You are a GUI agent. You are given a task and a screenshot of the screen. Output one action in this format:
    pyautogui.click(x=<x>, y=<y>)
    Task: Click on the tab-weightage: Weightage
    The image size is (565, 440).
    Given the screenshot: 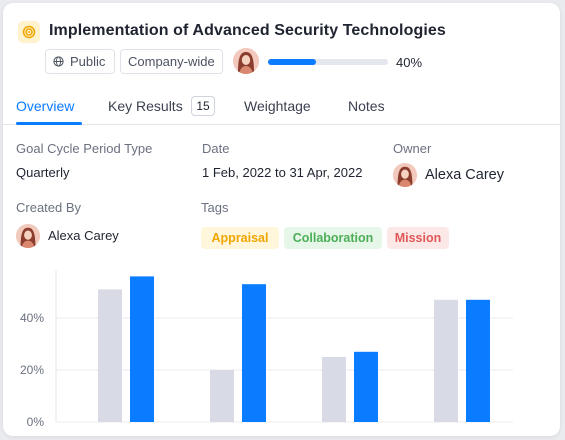 What is the action you would take?
    pyautogui.click(x=277, y=106)
    